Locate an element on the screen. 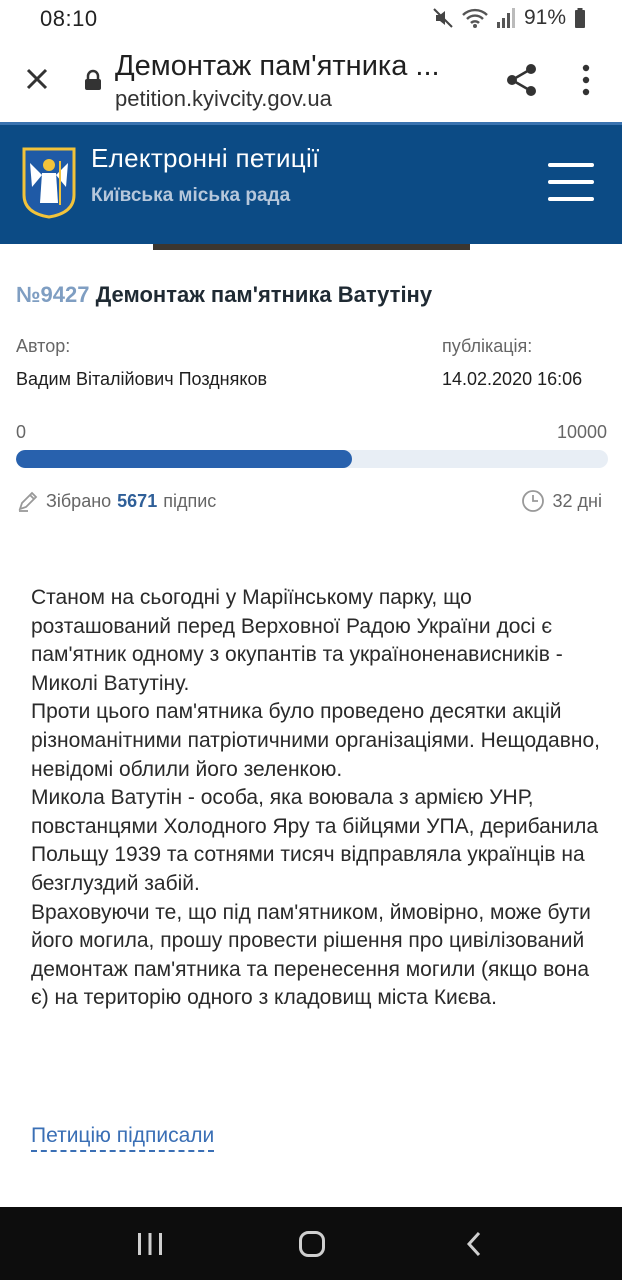 Image resolution: width=622 pixels, height=1280 pixels. status-icons: 91% is located at coordinates (509, 18).